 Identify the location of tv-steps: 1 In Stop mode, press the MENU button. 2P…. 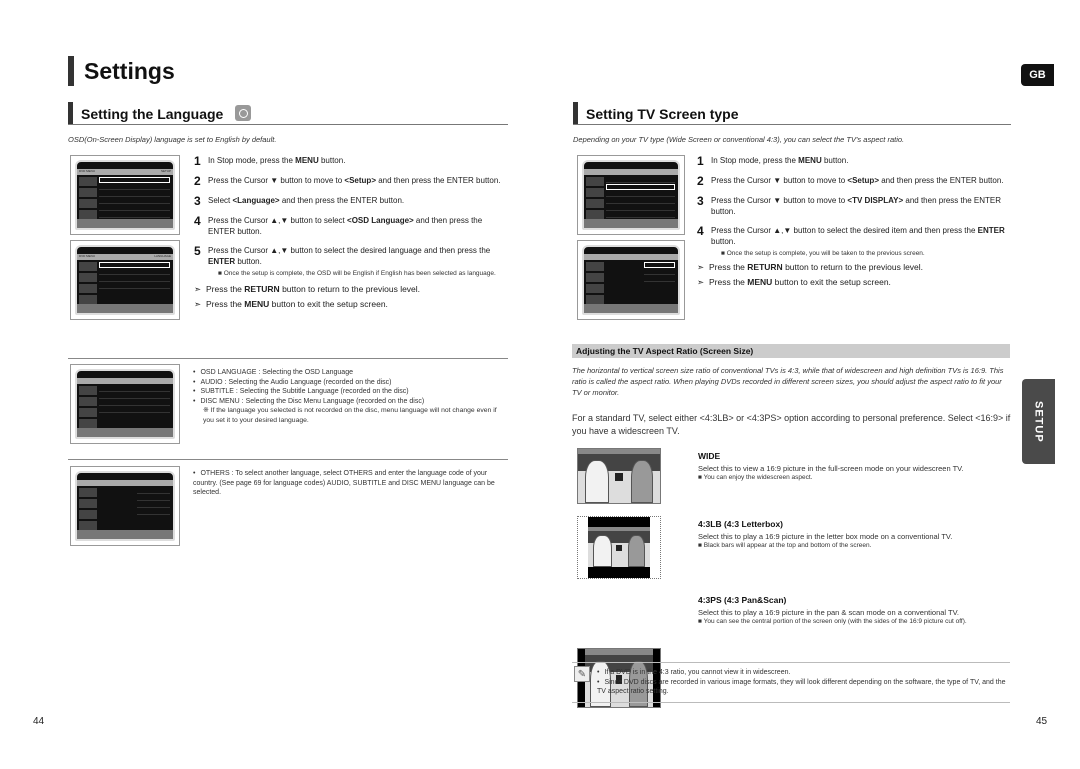
(854, 223).